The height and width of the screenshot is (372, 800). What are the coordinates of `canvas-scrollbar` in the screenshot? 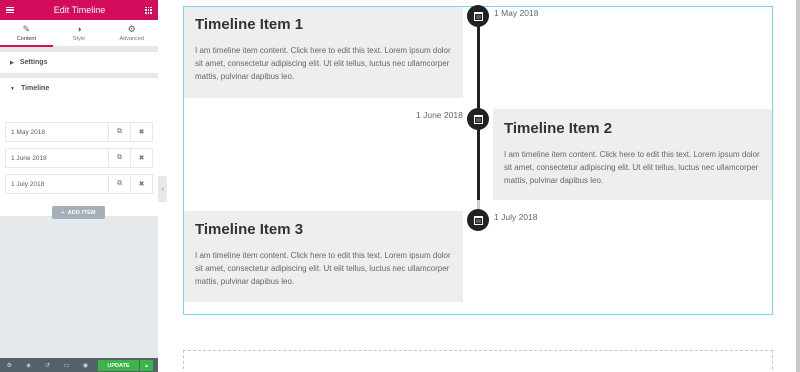 It's located at (798, 186).